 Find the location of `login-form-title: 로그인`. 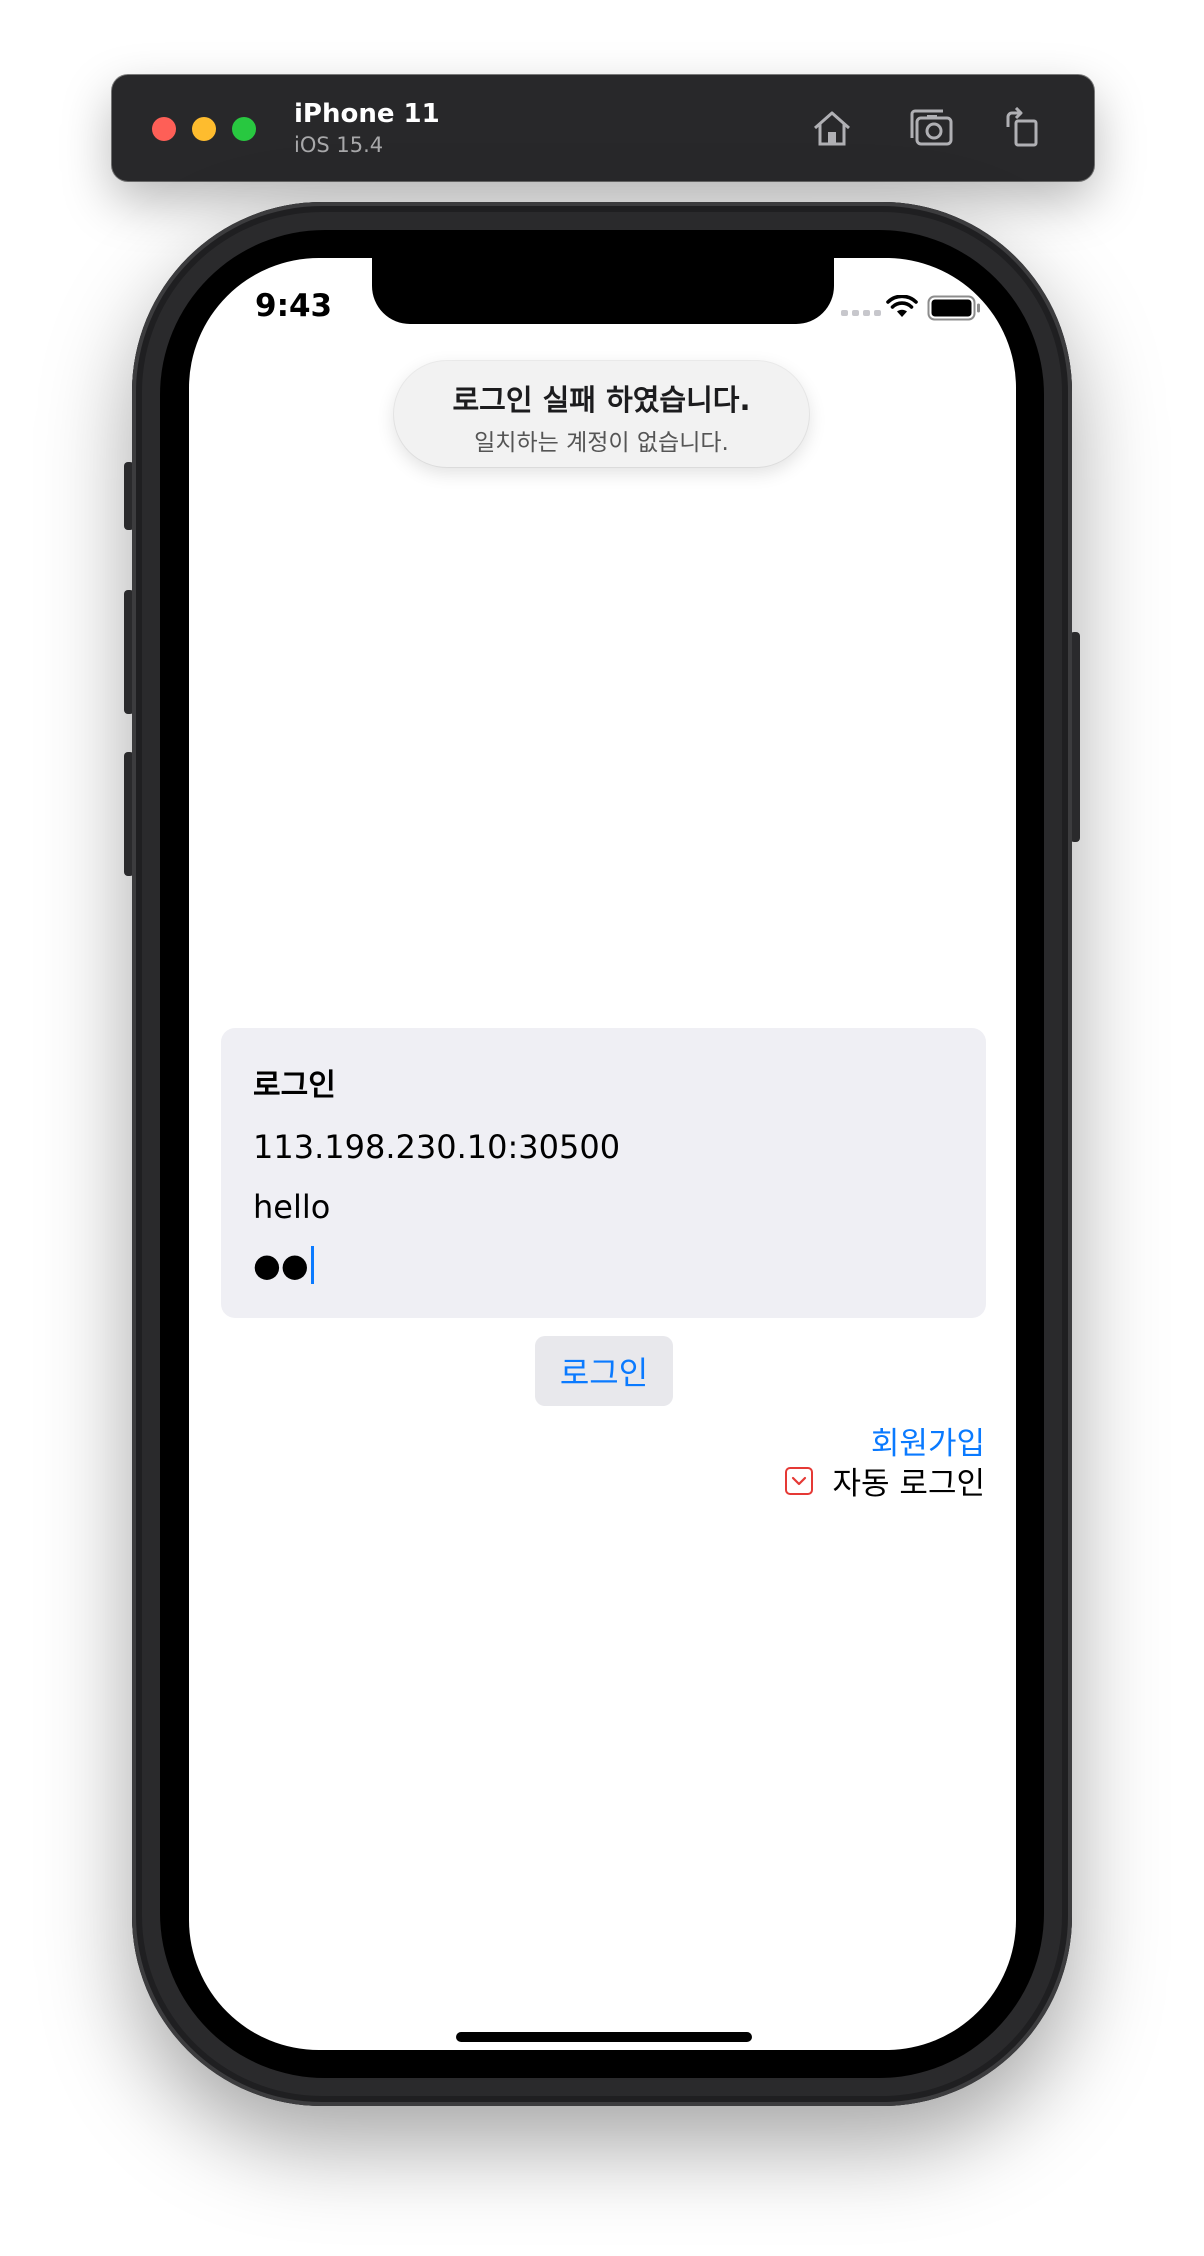

login-form-title: 로그인 is located at coordinates (294, 1085).